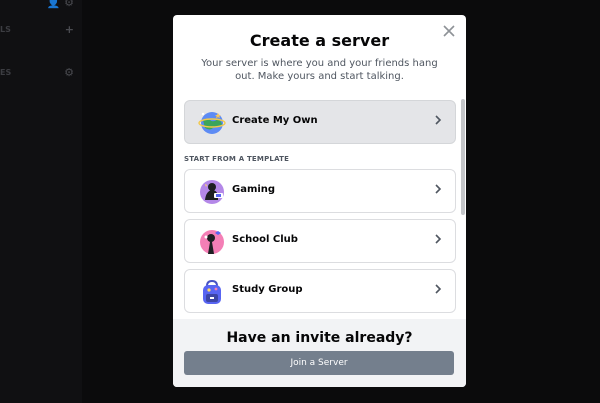  Describe the element at coordinates (320, 122) in the screenshot. I see `create-my-own-option: Create My Own` at that location.